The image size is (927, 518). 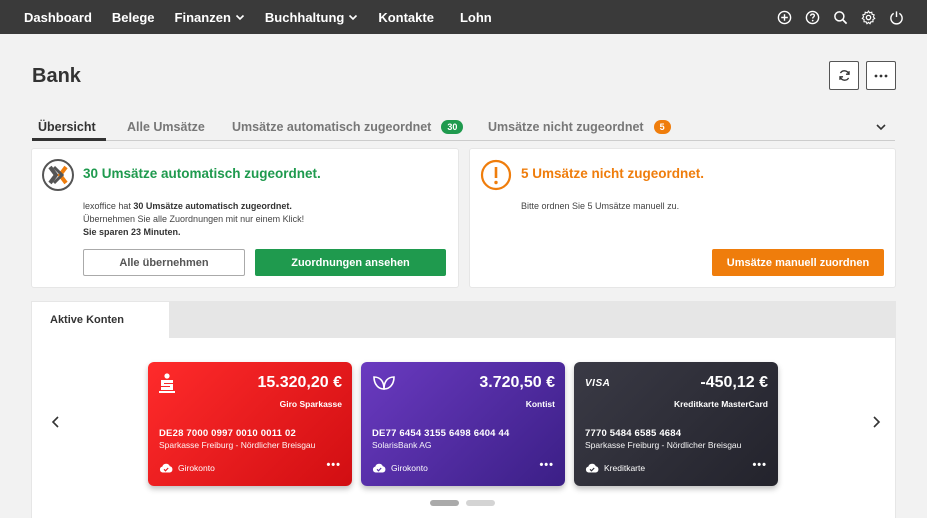 I want to click on search-icon, so click(x=840, y=17).